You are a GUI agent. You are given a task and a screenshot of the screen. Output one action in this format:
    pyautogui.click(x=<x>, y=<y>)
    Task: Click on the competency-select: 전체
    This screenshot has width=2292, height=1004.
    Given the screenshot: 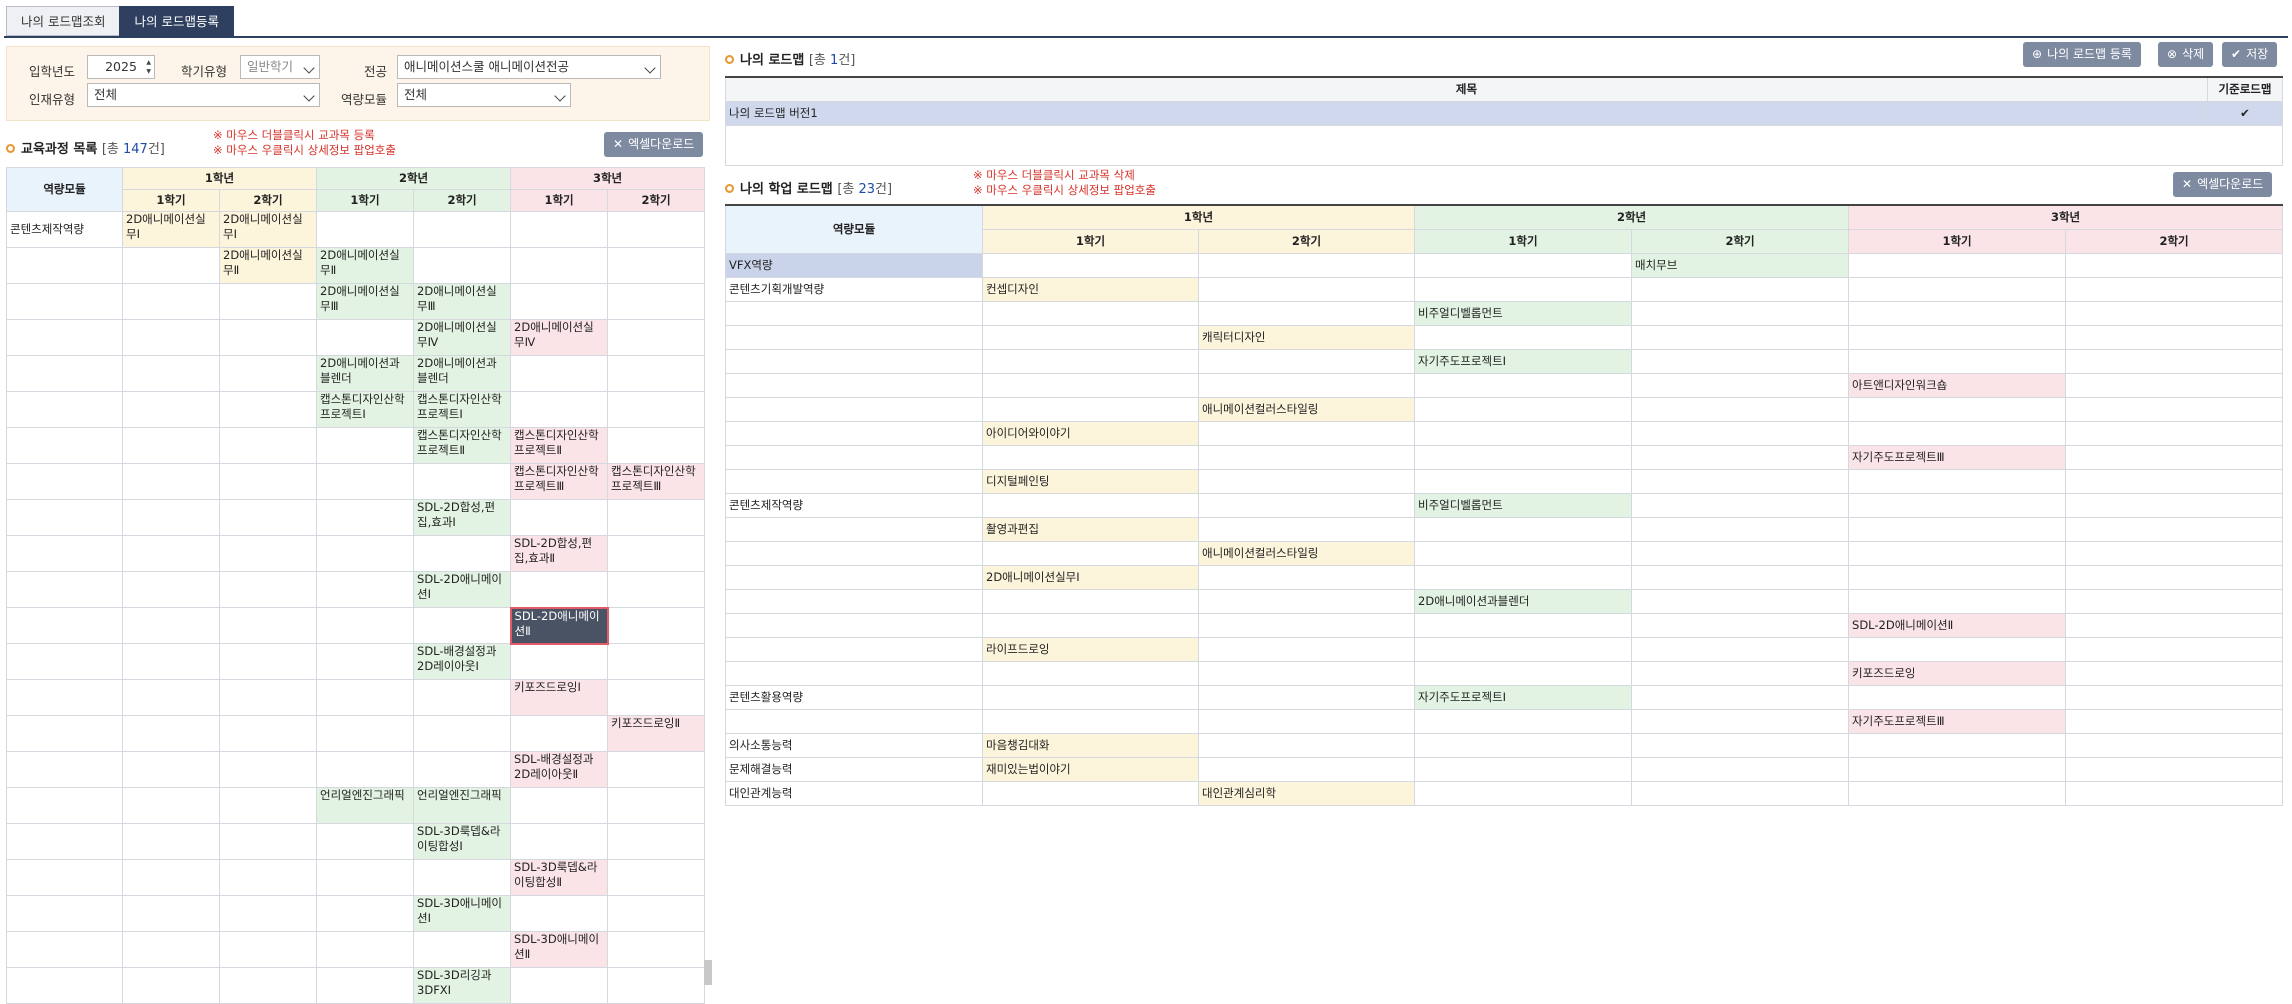 What is the action you would take?
    pyautogui.click(x=484, y=95)
    